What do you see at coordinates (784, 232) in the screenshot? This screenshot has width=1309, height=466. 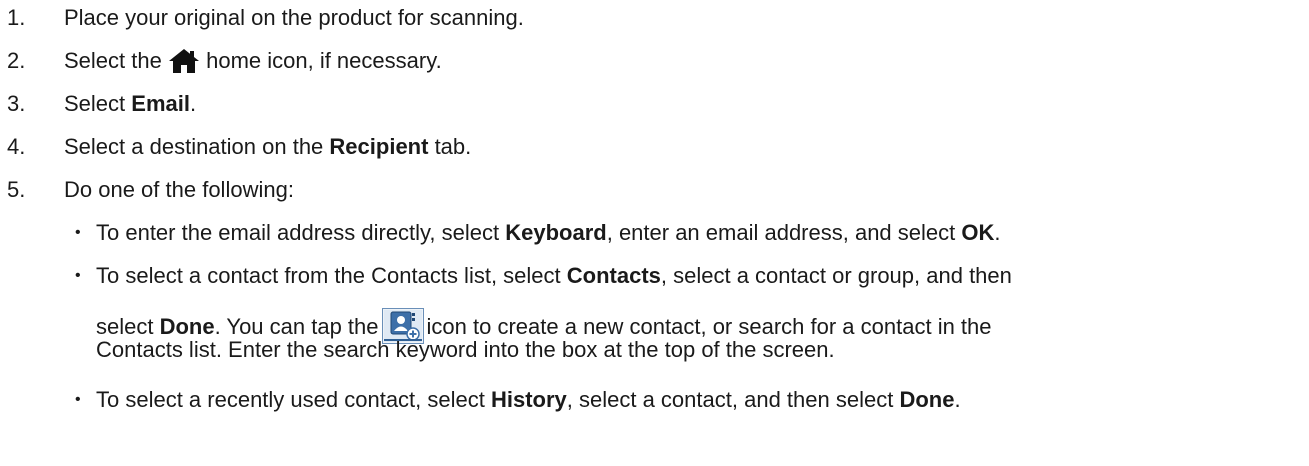 I see `bullet-text-part: , enter an email address, and select` at bounding box center [784, 232].